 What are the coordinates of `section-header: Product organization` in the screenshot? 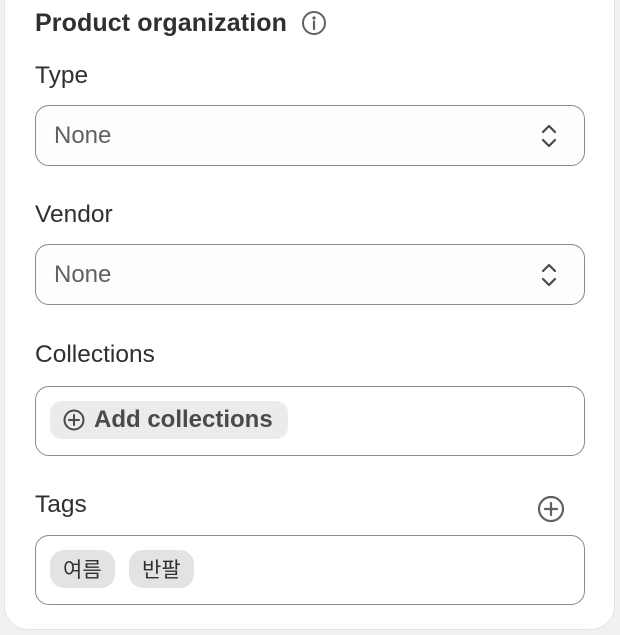 It's located at (181, 23).